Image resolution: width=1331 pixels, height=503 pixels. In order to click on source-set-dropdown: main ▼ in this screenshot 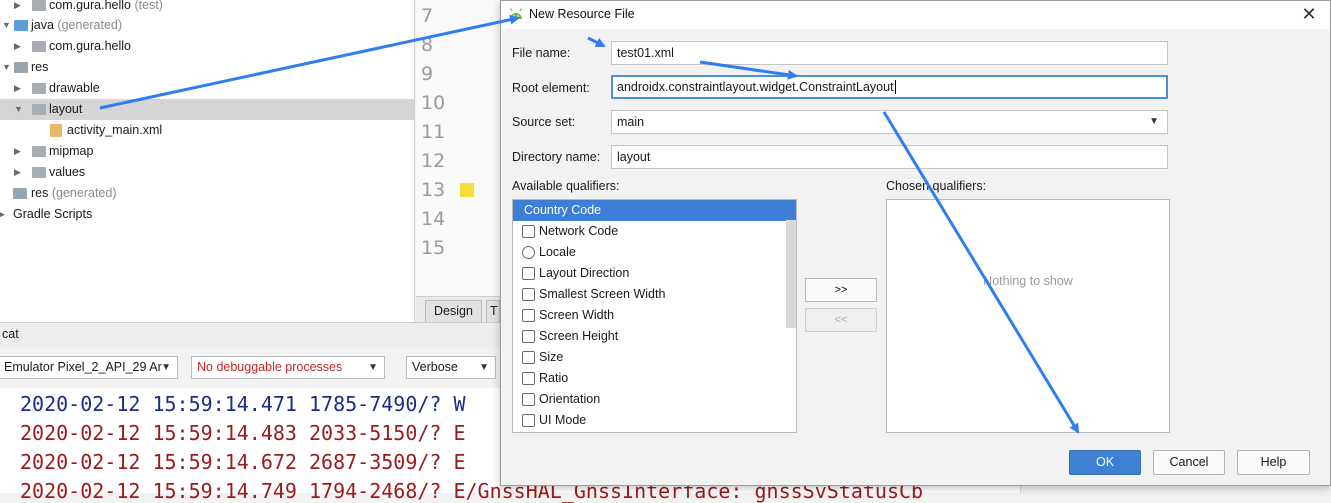, I will do `click(889, 122)`.